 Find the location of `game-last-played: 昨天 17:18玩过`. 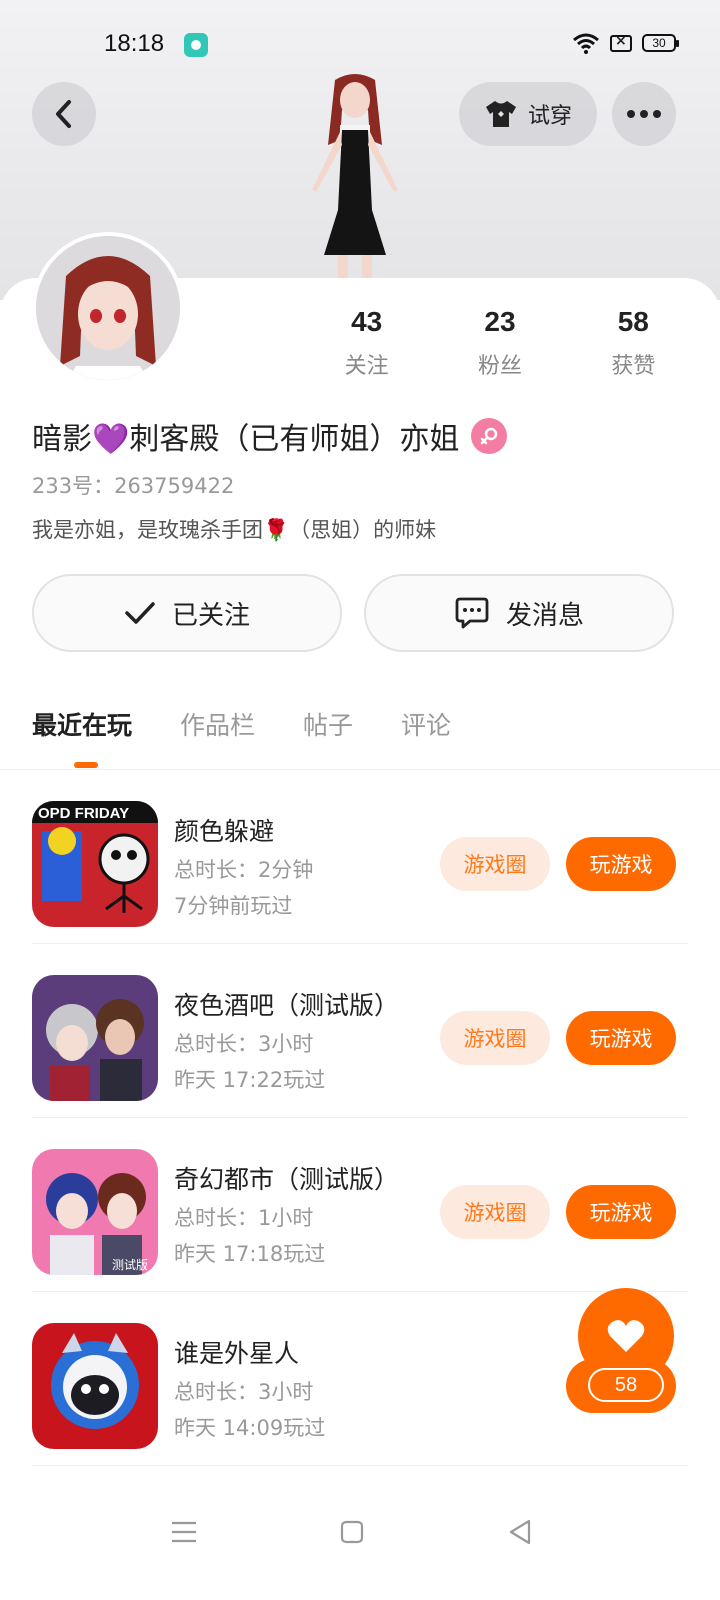

game-last-played: 昨天 17:18玩过 is located at coordinates (250, 1254).